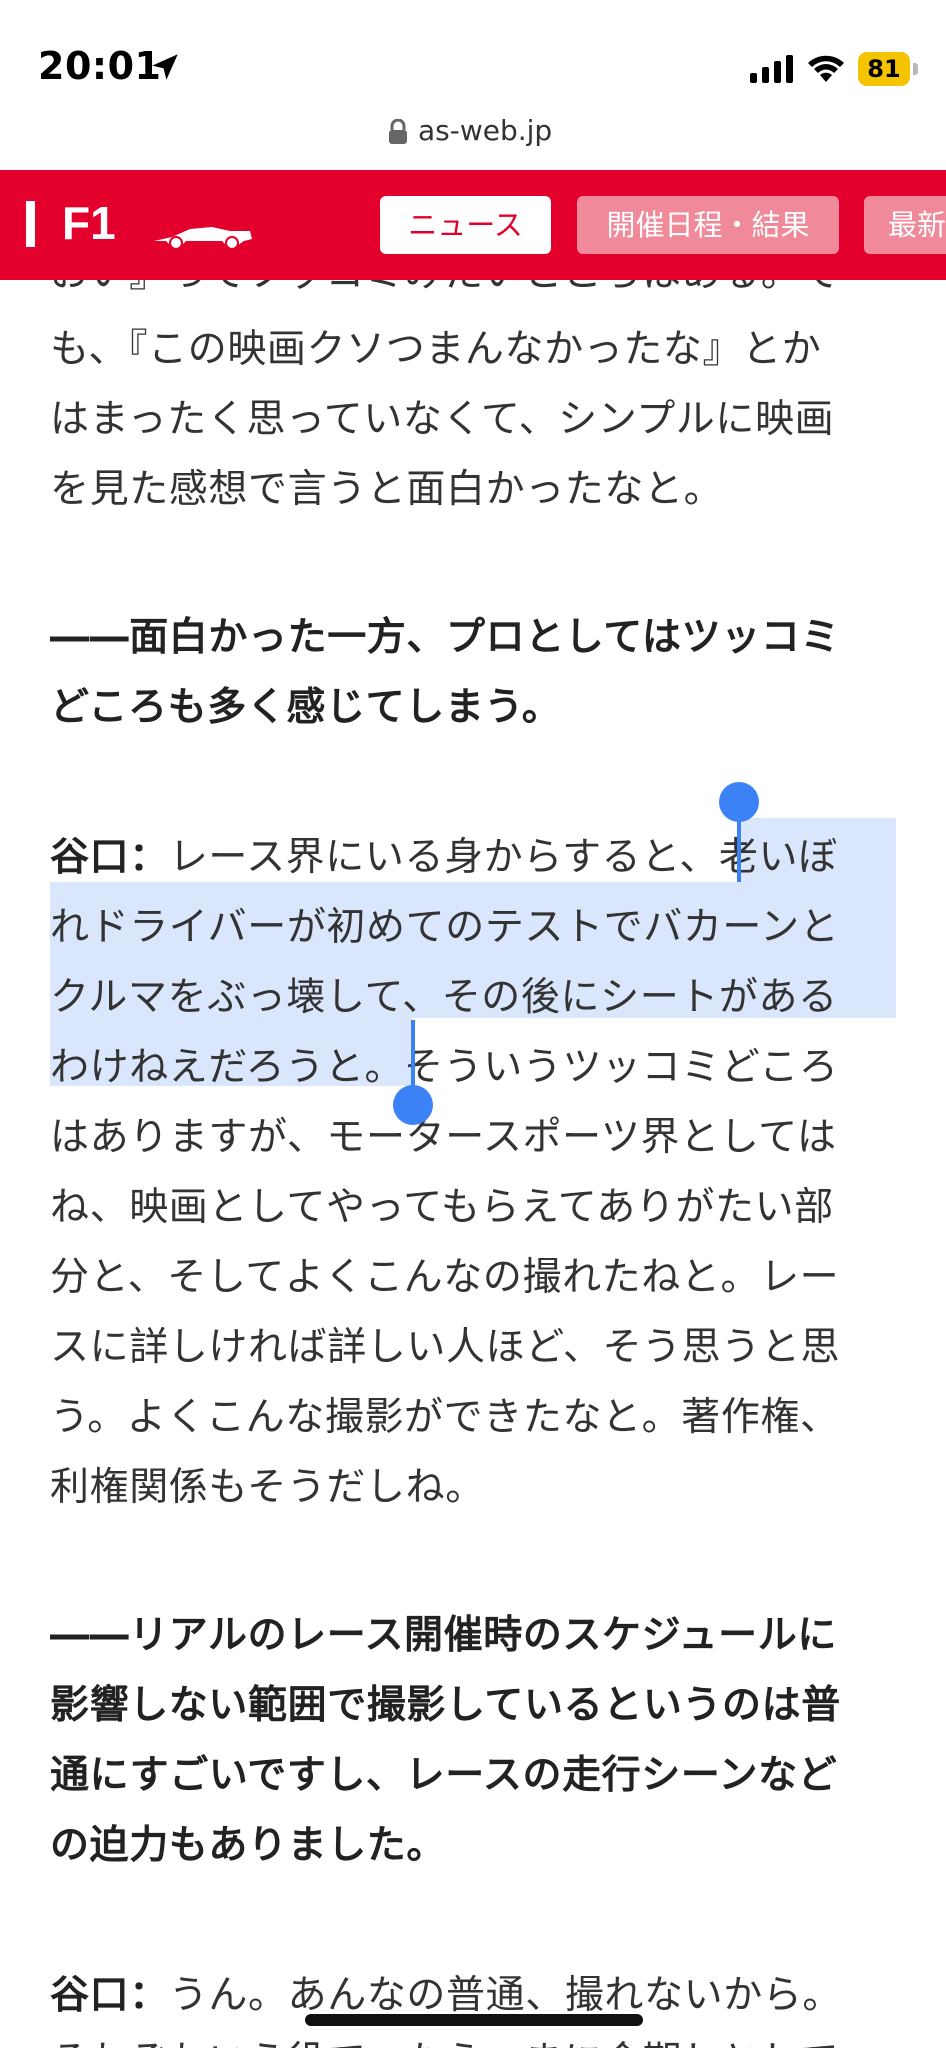 Image resolution: width=946 pixels, height=2048 pixels. What do you see at coordinates (436, 349) in the screenshot?
I see `article-text-line: も、『この映画クソつまんなかったな』とか` at bounding box center [436, 349].